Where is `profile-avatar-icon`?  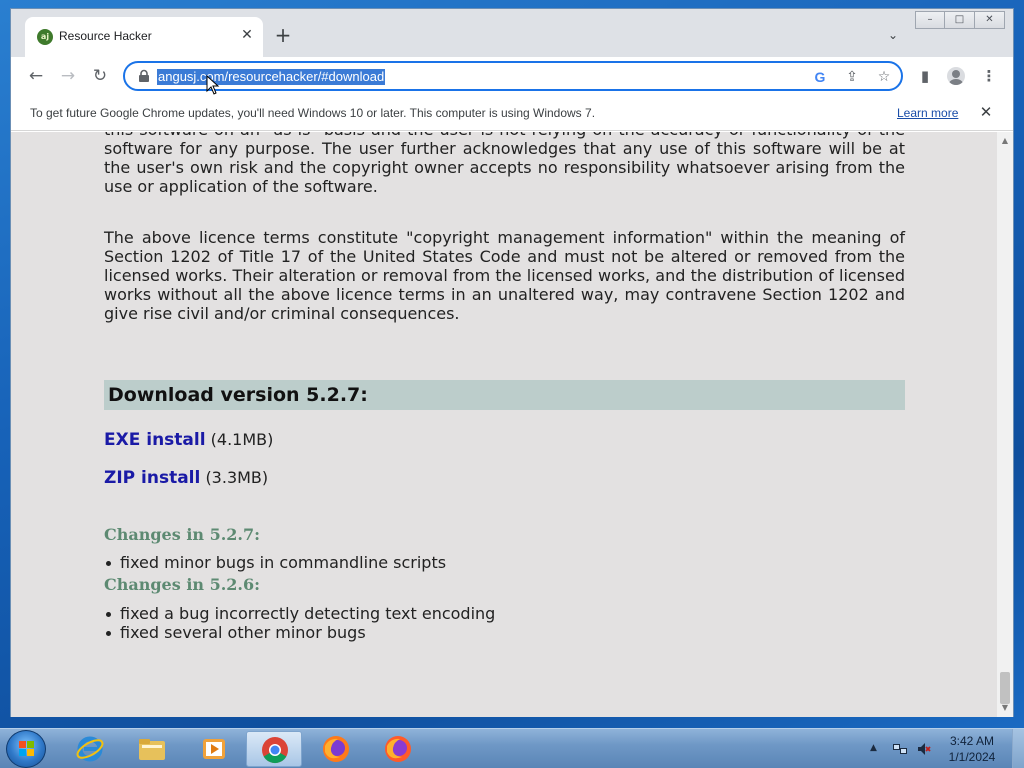 profile-avatar-icon is located at coordinates (956, 76).